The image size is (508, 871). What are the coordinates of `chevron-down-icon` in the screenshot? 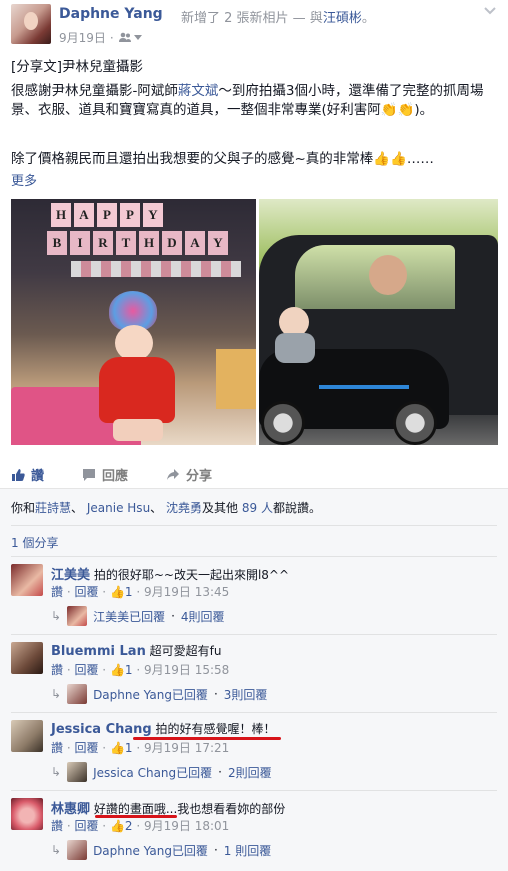 It's located at (490, 12).